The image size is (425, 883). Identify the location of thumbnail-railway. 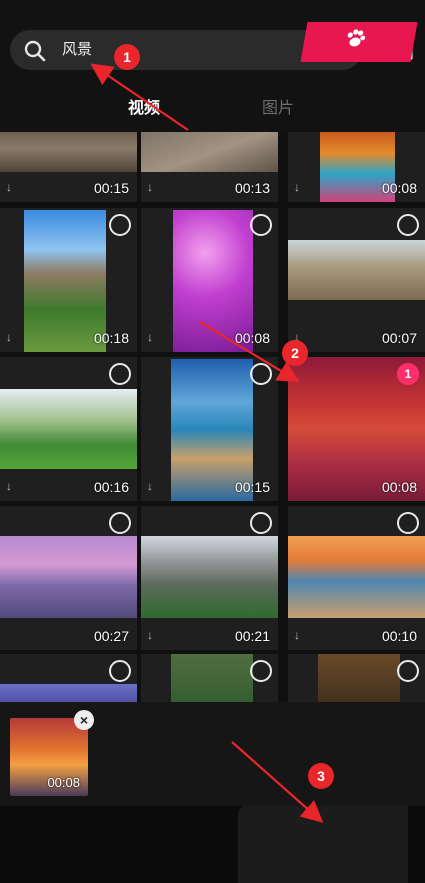
(68, 152).